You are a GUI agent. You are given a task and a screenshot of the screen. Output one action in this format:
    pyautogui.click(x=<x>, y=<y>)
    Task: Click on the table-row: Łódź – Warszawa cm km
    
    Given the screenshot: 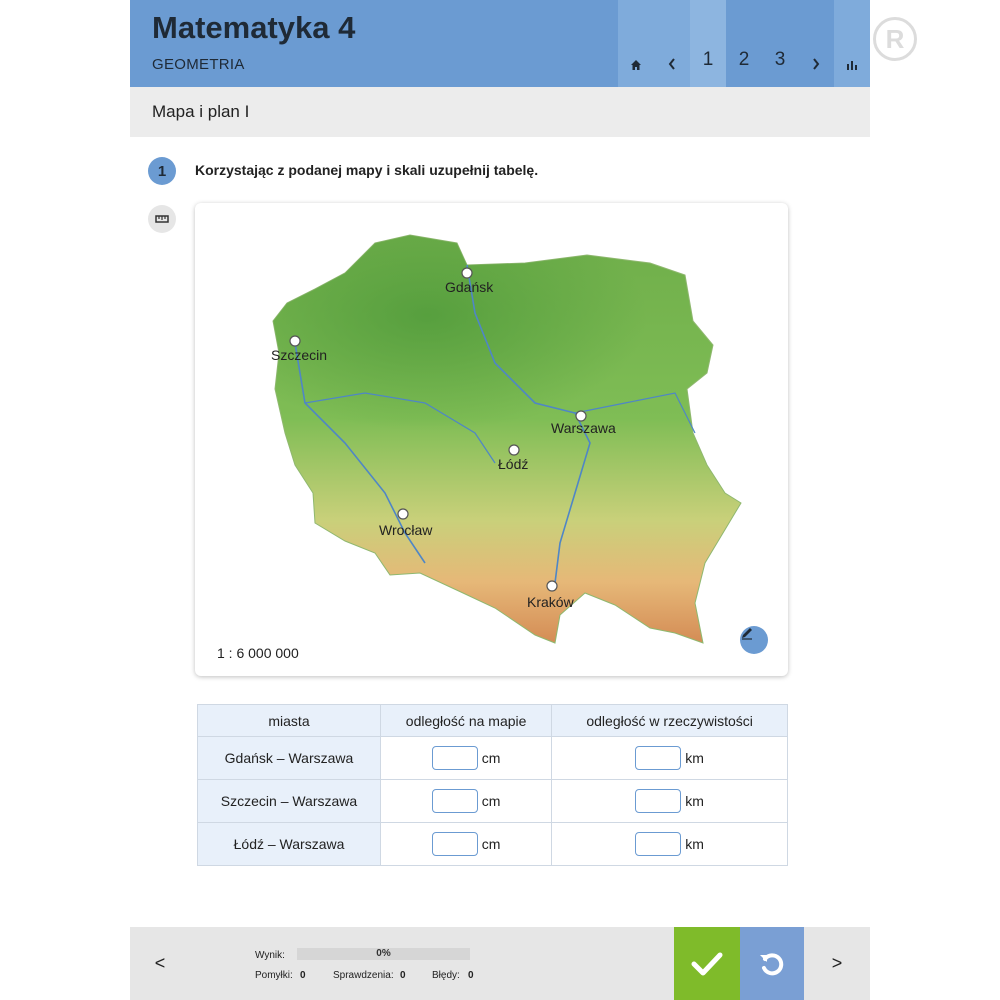 What is the action you would take?
    pyautogui.click(x=492, y=844)
    